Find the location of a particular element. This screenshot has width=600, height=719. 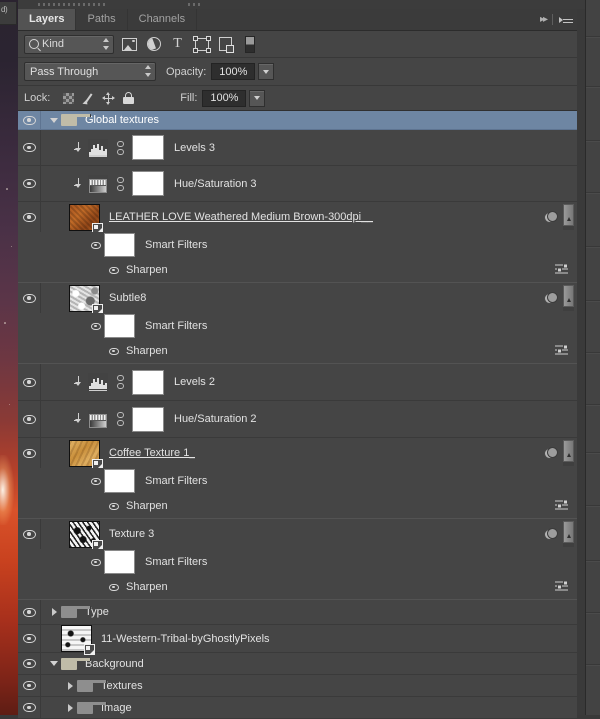

tab-layers: Layers is located at coordinates (47, 19).